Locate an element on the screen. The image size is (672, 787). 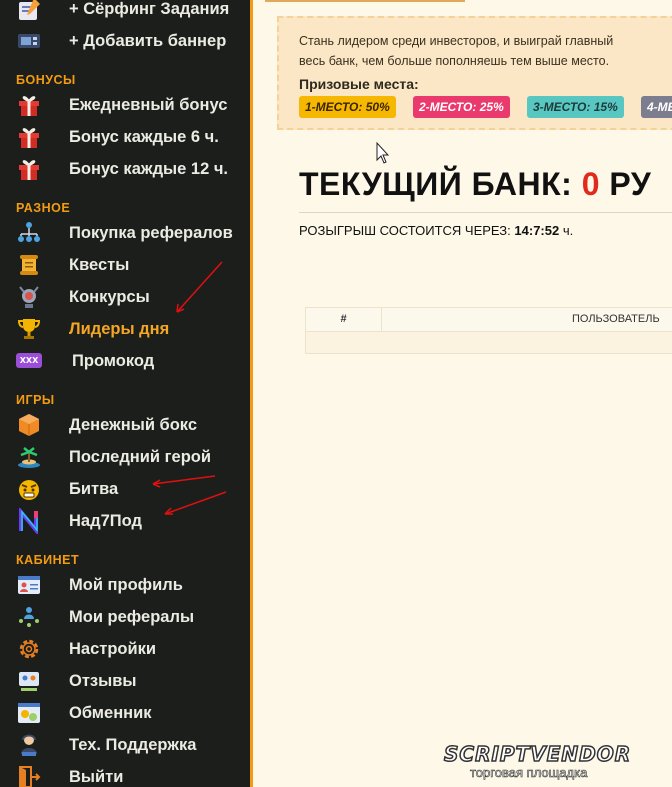
column-header-number: # is located at coordinates (344, 319).